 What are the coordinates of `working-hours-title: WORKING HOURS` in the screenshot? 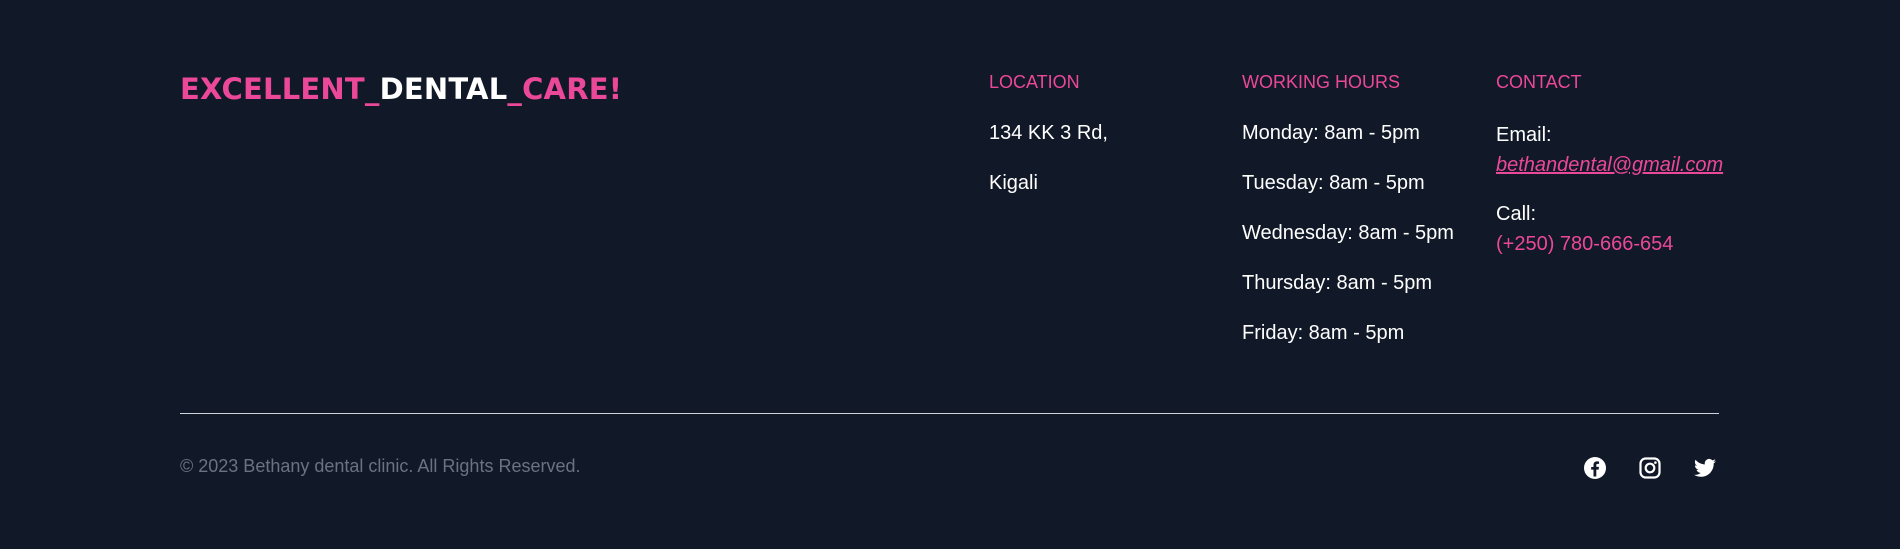 It's located at (1321, 82).